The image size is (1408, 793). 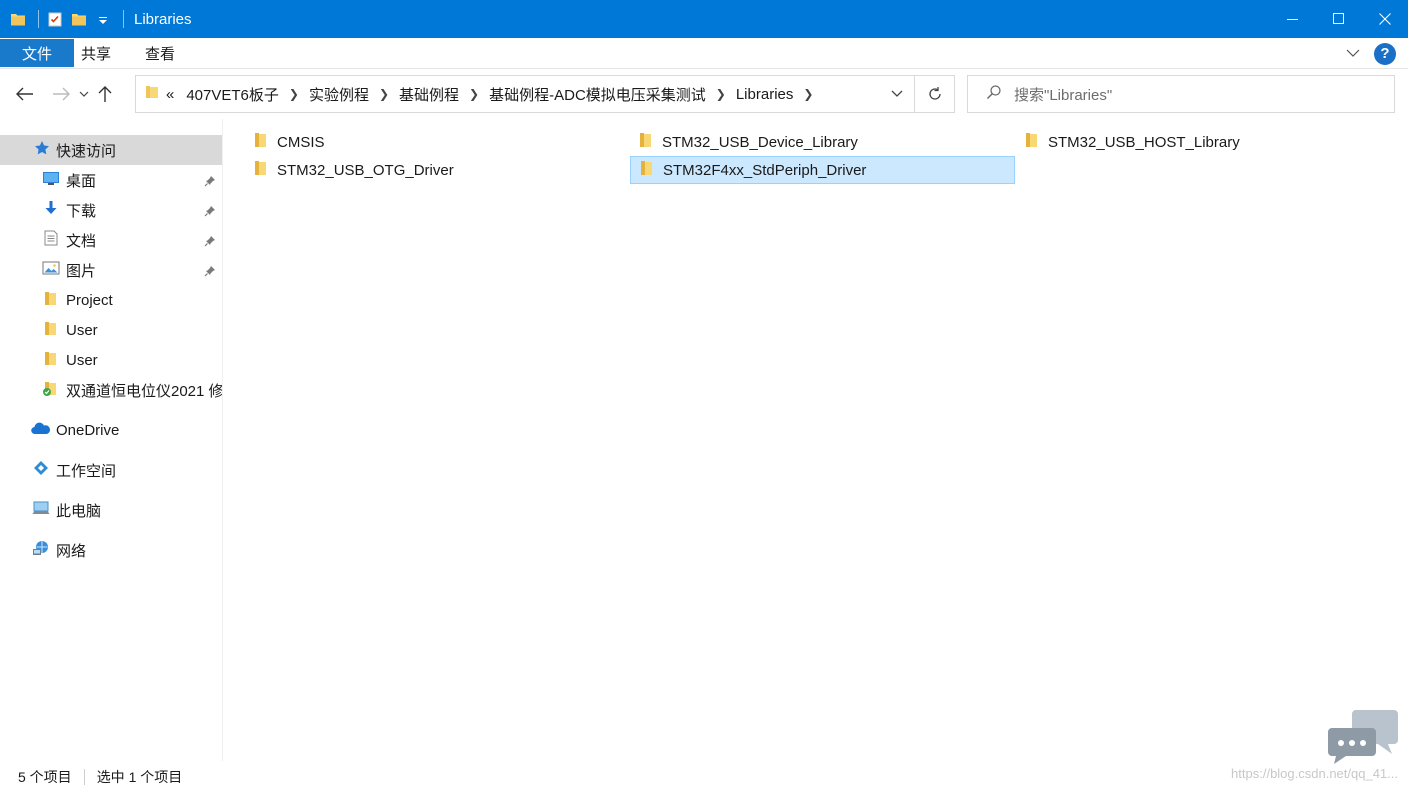 I want to click on expand-ribbon-chevron-icon, so click(x=1353, y=53).